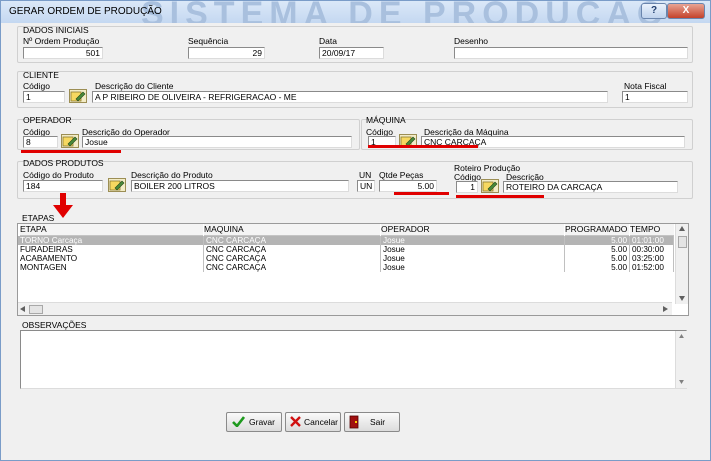 The height and width of the screenshot is (461, 711). I want to click on dados-iniciais-heading: DADOS INICIAIS, so click(56, 30).